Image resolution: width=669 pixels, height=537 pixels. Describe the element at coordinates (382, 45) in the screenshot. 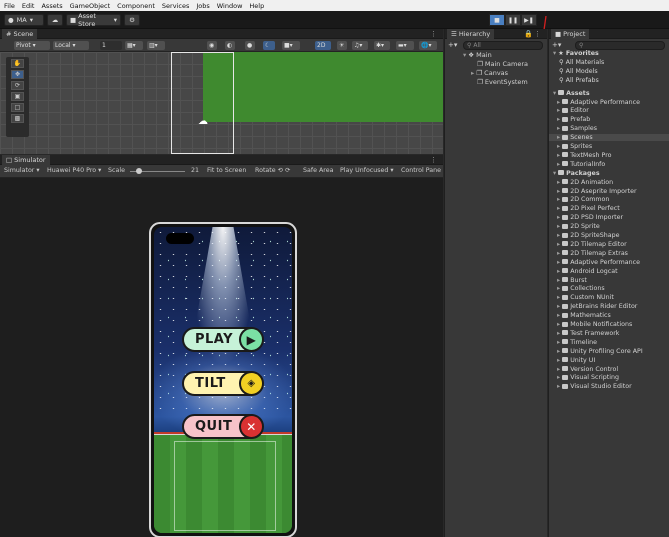

I see `effects-toggle: ✱ ▾` at that location.